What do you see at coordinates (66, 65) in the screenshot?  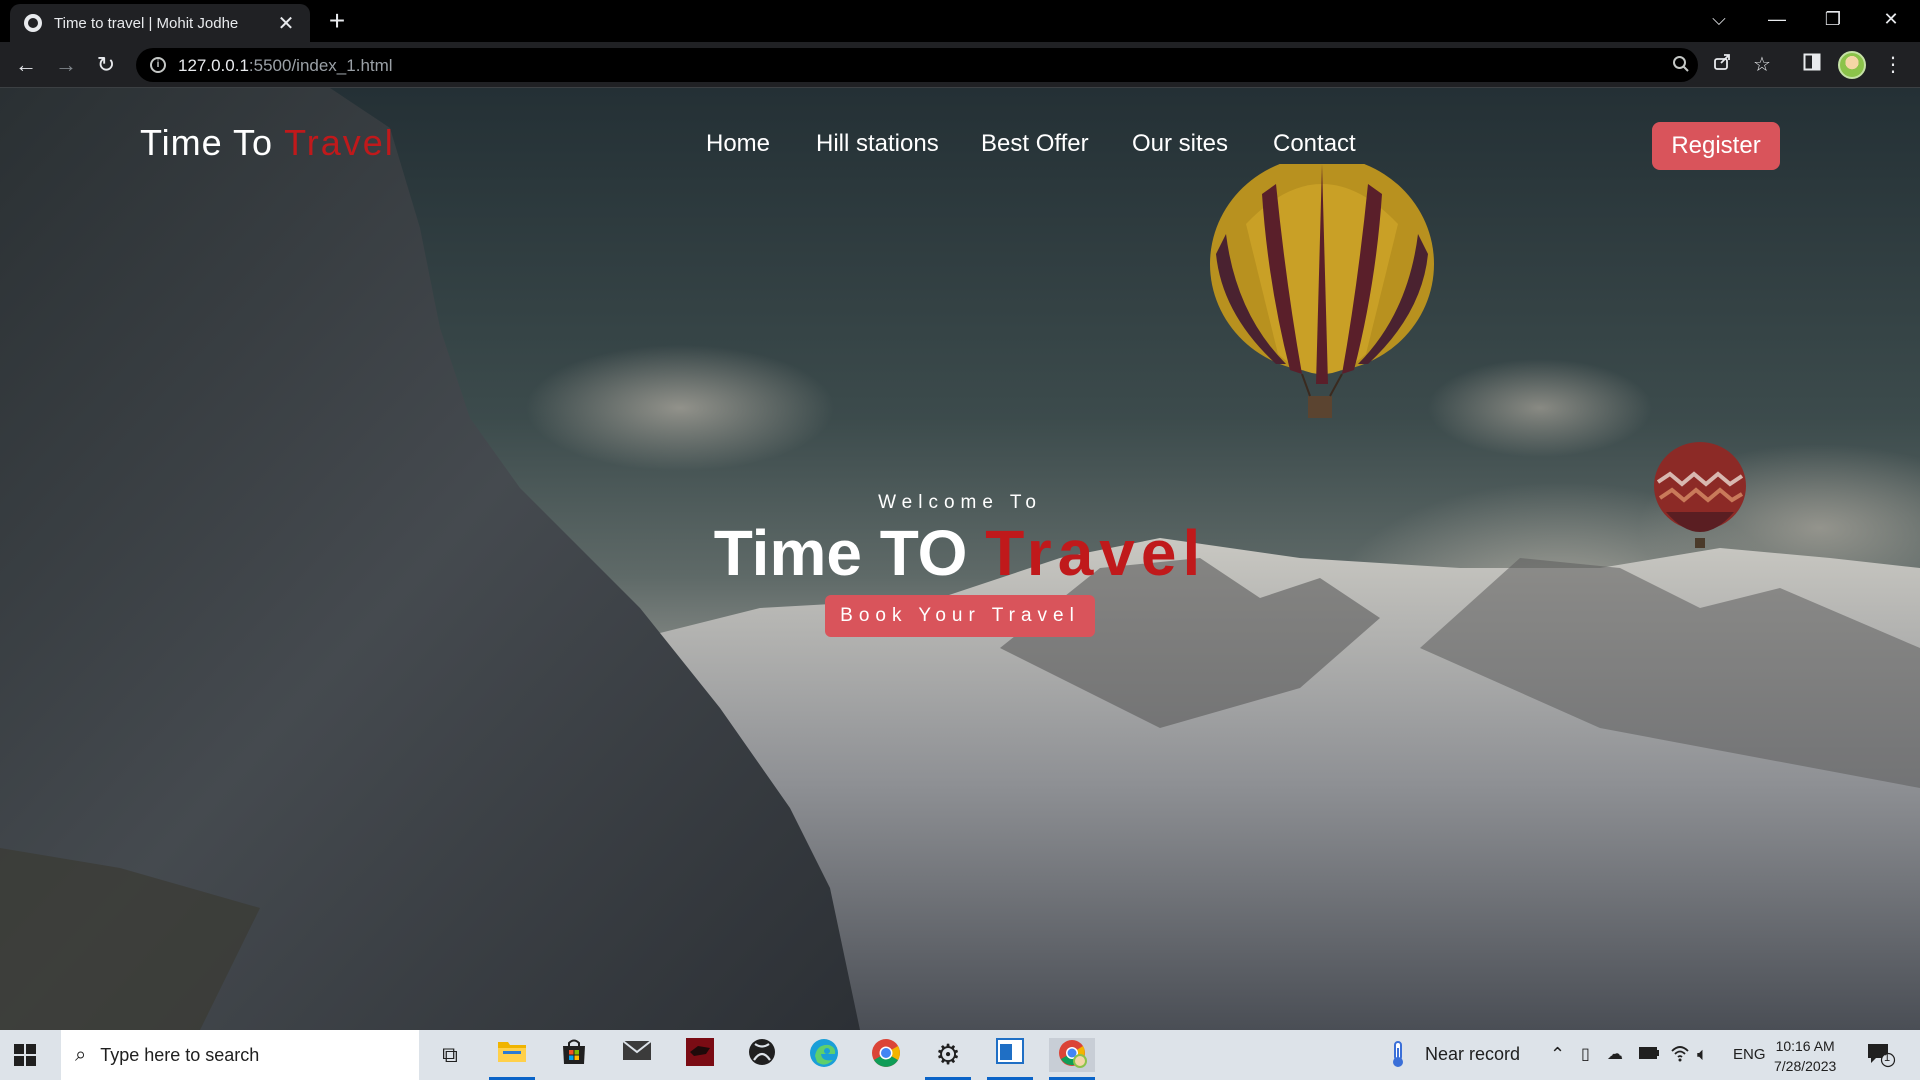 I see `forward-button: →` at bounding box center [66, 65].